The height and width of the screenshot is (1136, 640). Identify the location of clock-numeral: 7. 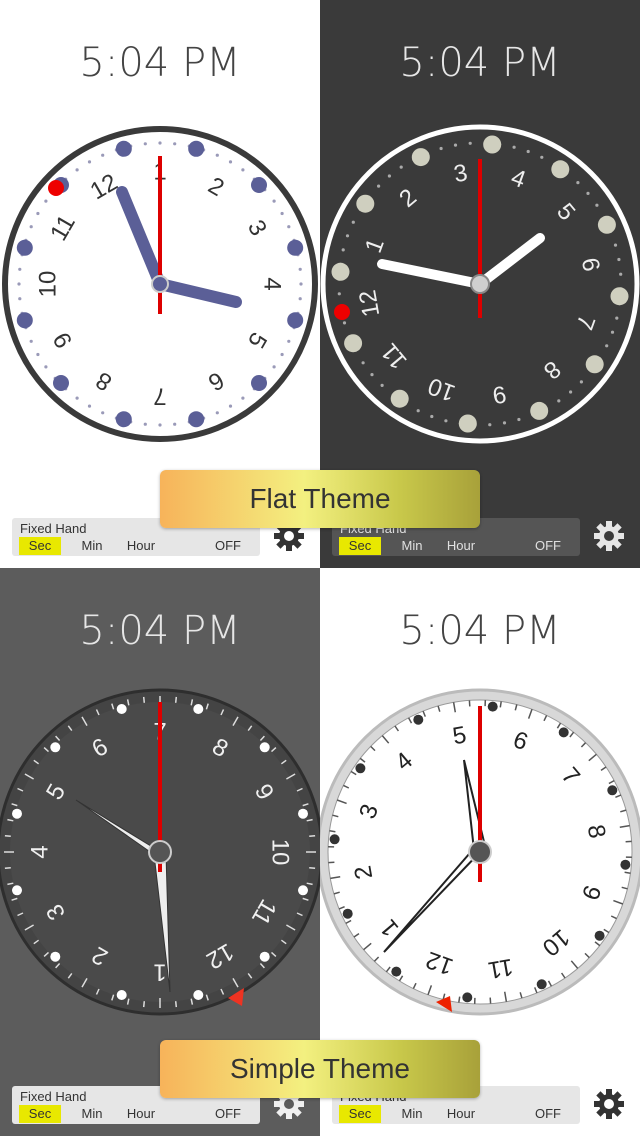
(159, 396).